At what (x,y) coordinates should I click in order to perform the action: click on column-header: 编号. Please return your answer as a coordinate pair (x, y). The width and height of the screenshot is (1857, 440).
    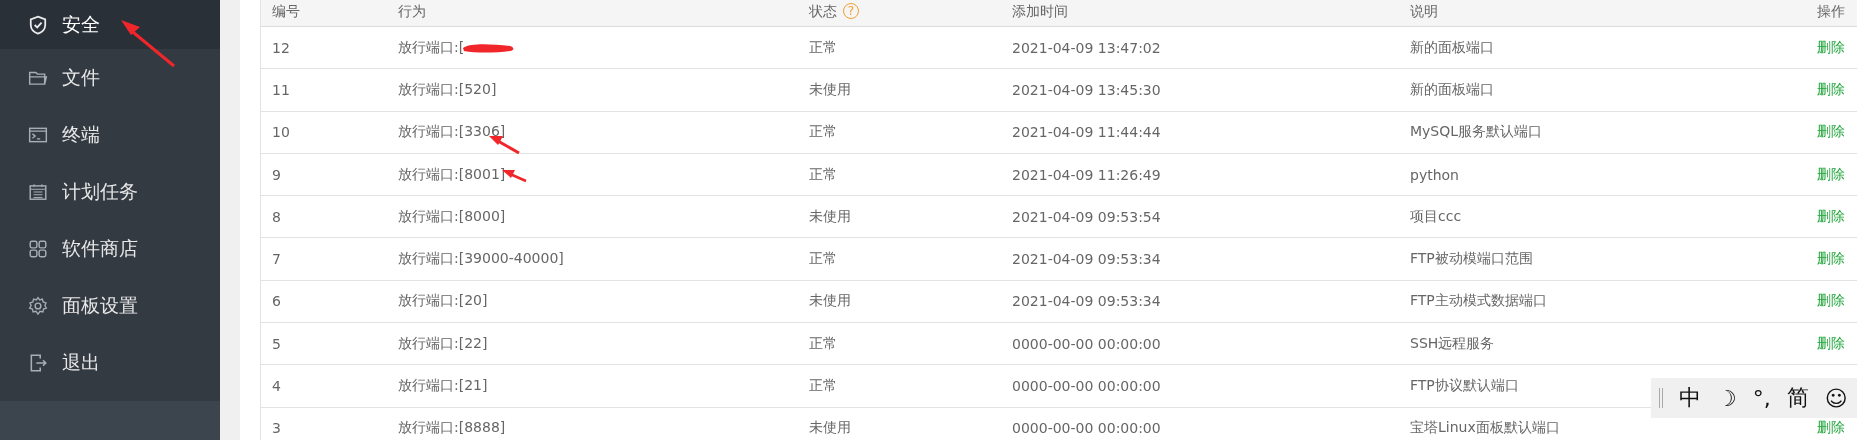
    Looking at the image, I should click on (286, 11).